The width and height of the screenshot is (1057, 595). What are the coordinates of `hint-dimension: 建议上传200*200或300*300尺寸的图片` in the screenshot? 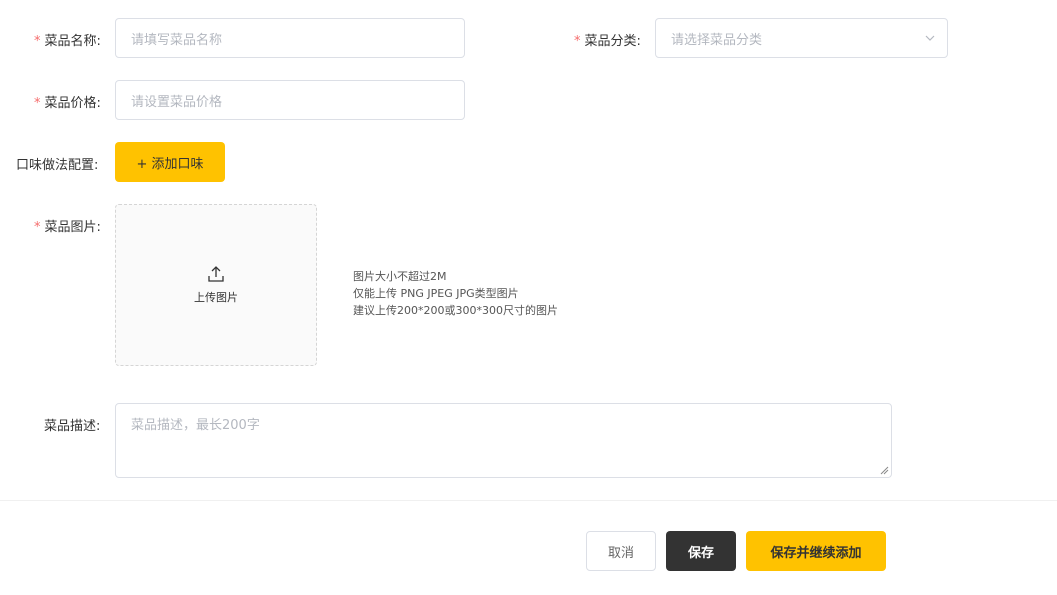 It's located at (455, 310).